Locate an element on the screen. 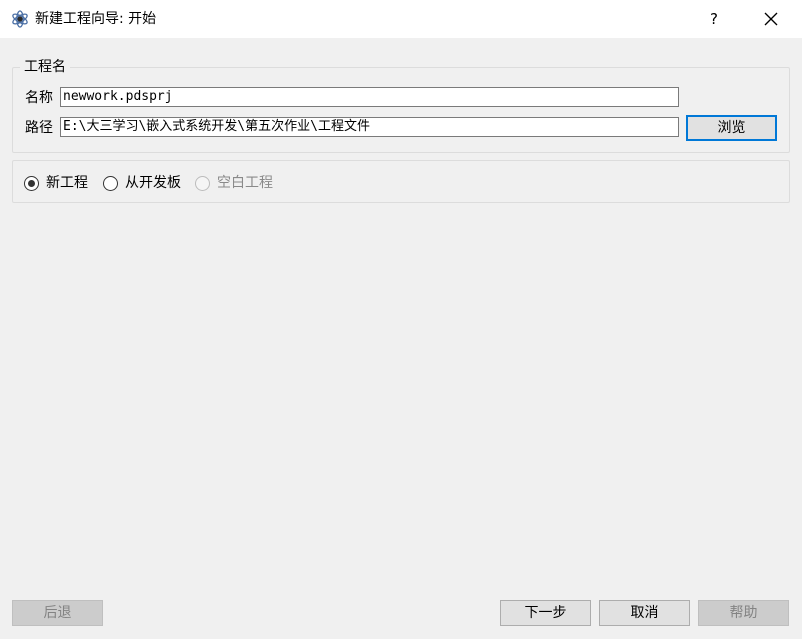  close-button is located at coordinates (771, 19).